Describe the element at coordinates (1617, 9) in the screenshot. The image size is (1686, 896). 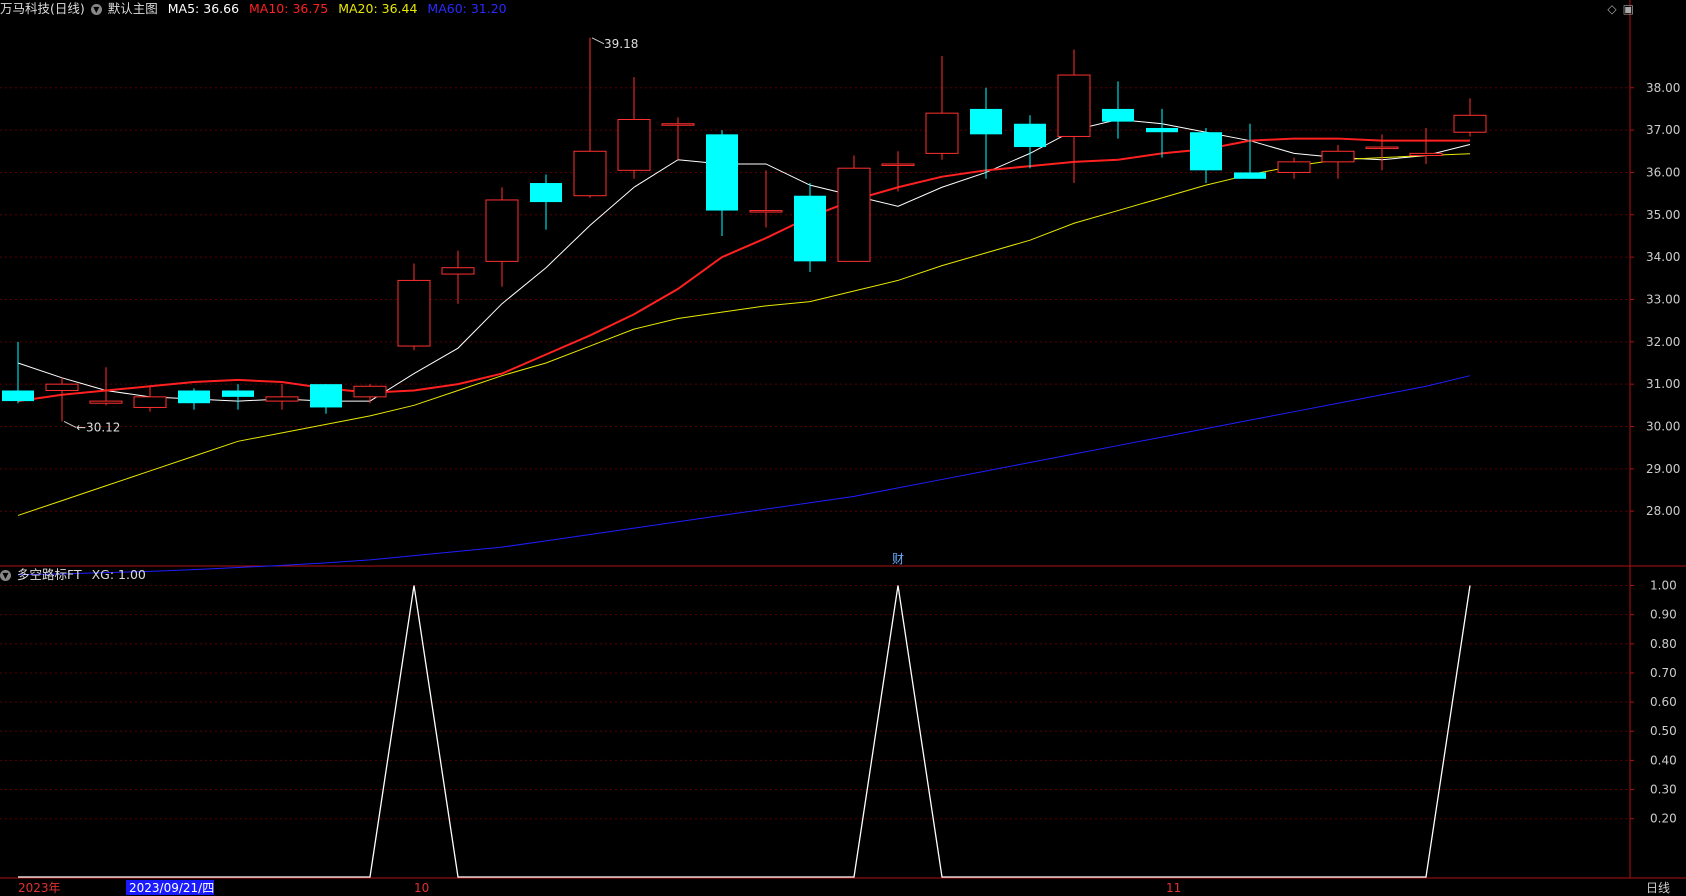
I see `top-right-icons: ◇ ▣` at that location.